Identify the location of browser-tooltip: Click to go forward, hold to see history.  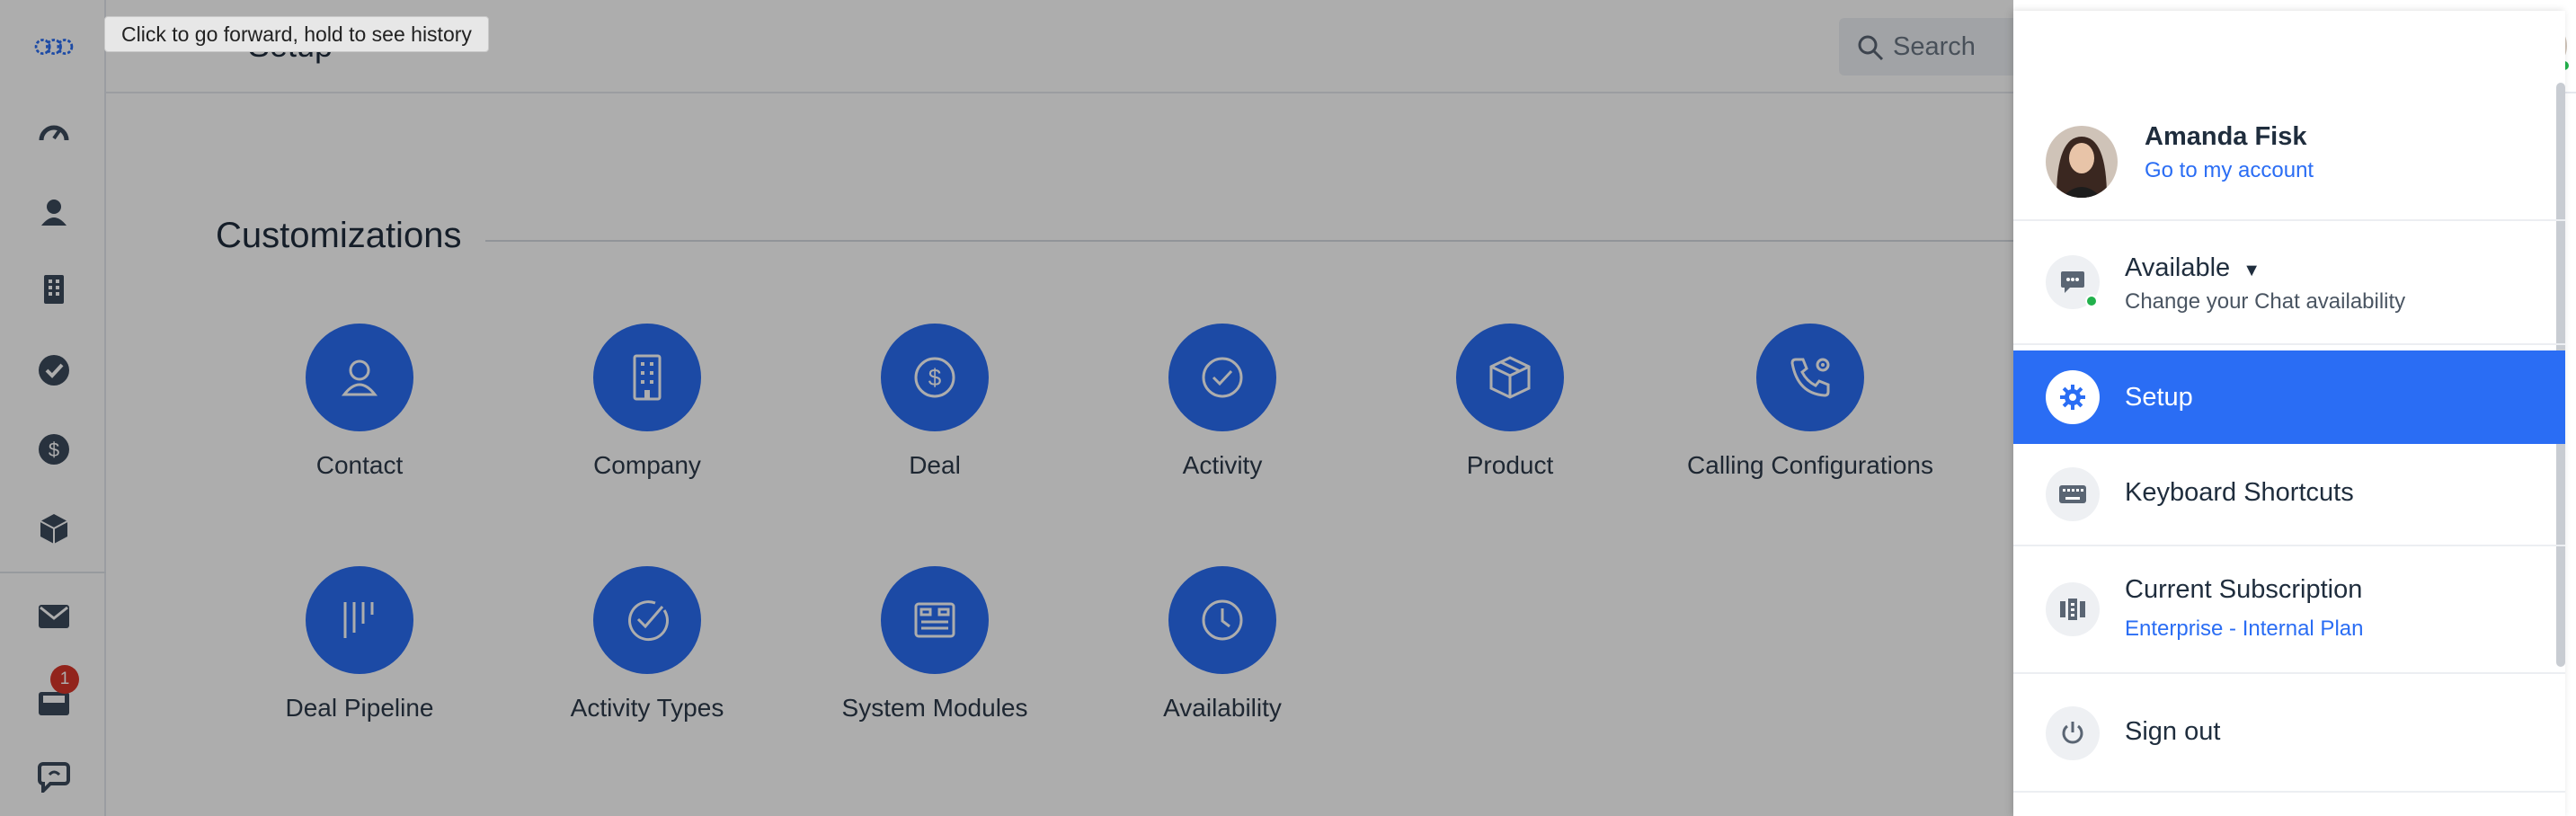
(296, 34).